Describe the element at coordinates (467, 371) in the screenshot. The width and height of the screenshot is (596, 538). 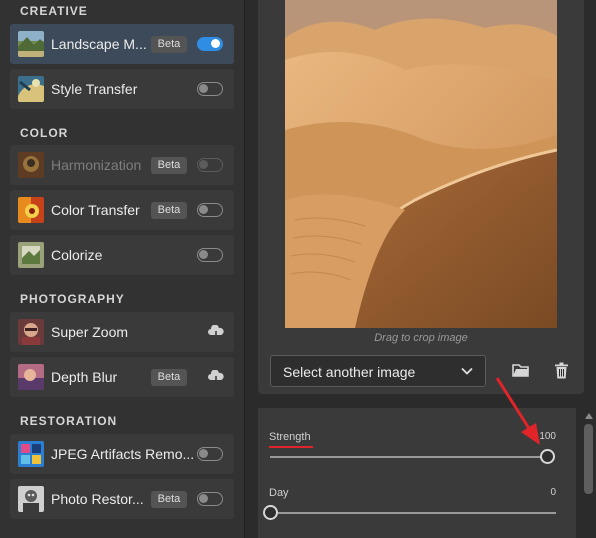
I see `chevron-down-icon` at that location.